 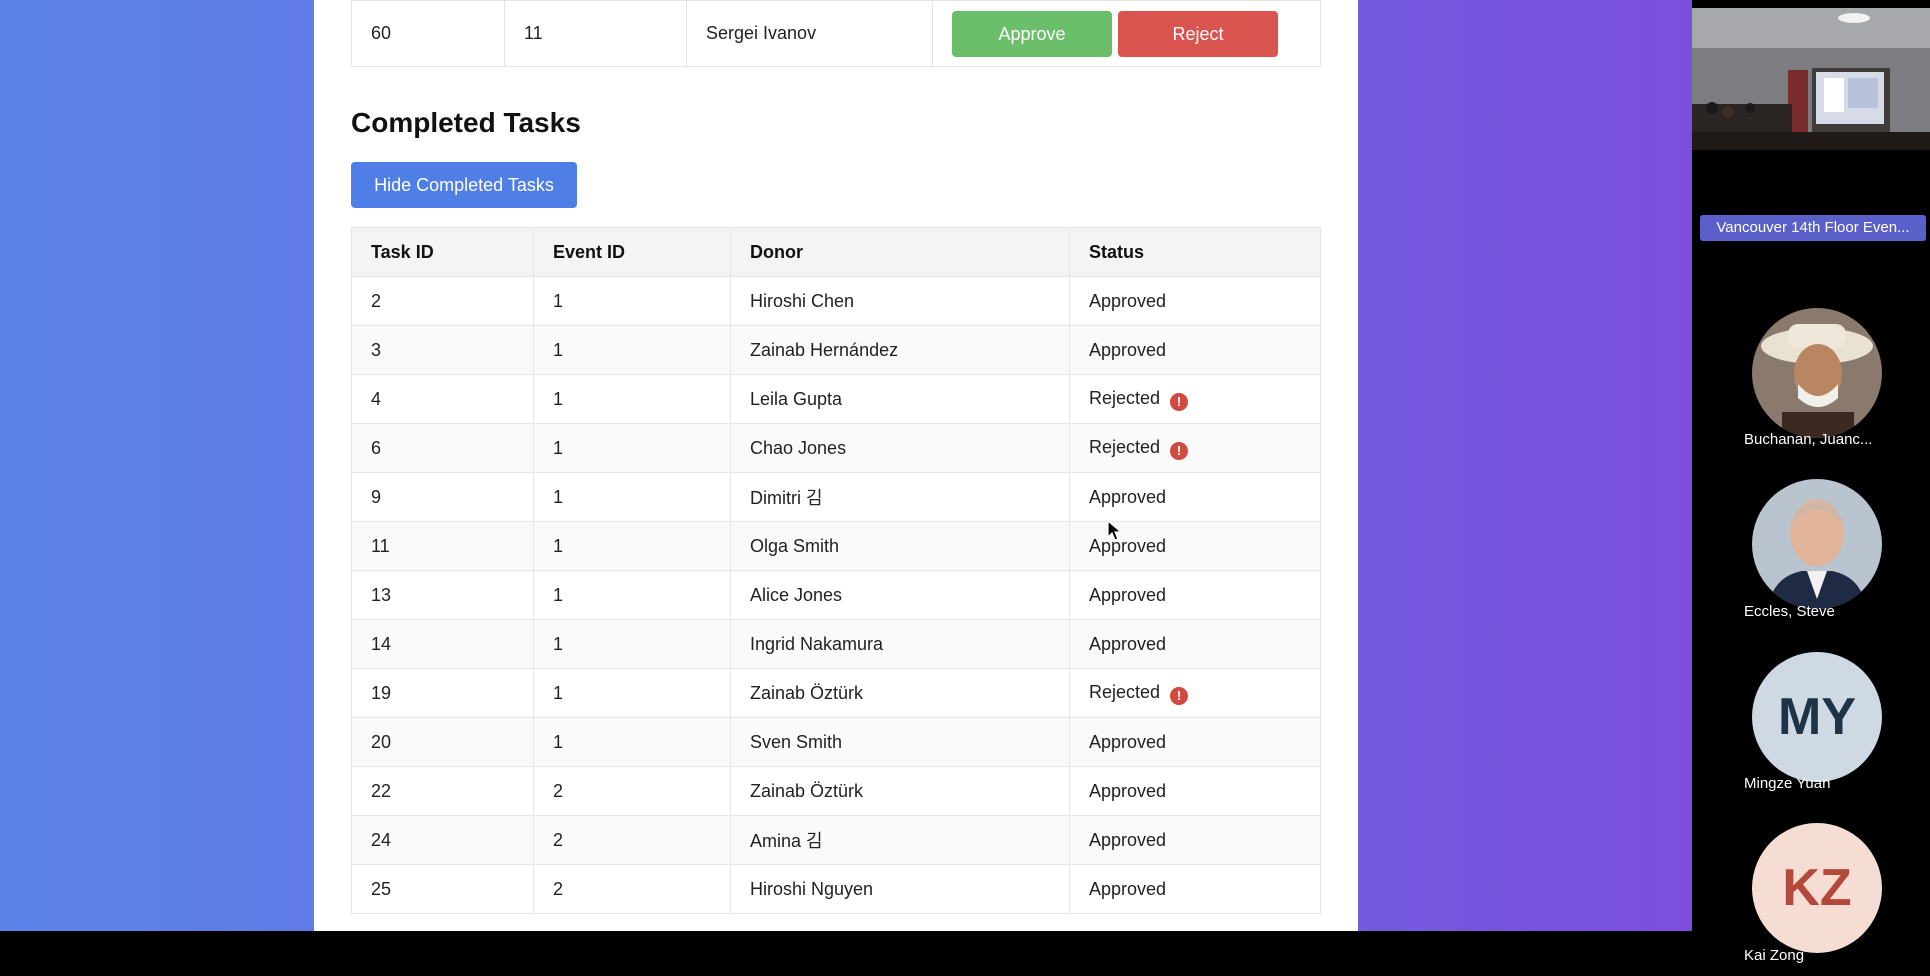 What do you see at coordinates (442, 252) in the screenshot?
I see `column-header-task-id: Task ID` at bounding box center [442, 252].